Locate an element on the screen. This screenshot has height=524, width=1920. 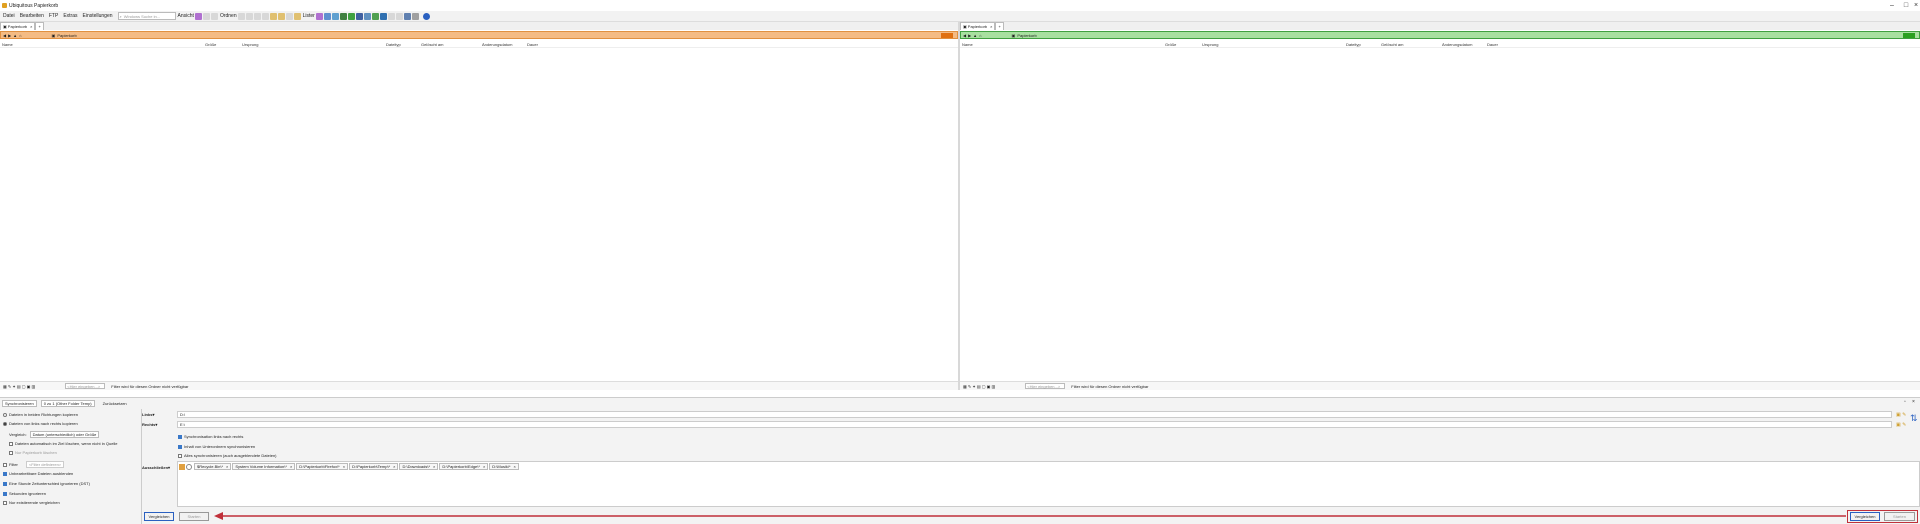
exclusion-chip: D:\Papierkorb\Temp\* × is located at coordinates (374, 466).